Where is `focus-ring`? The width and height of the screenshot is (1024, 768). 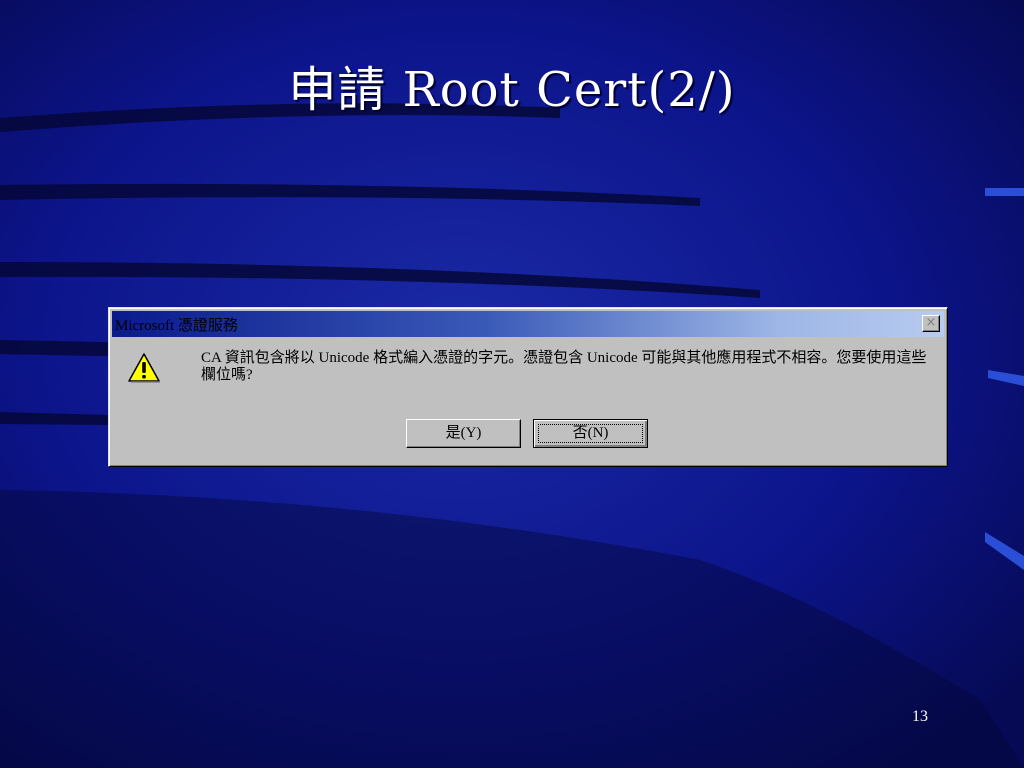
focus-ring is located at coordinates (590, 433).